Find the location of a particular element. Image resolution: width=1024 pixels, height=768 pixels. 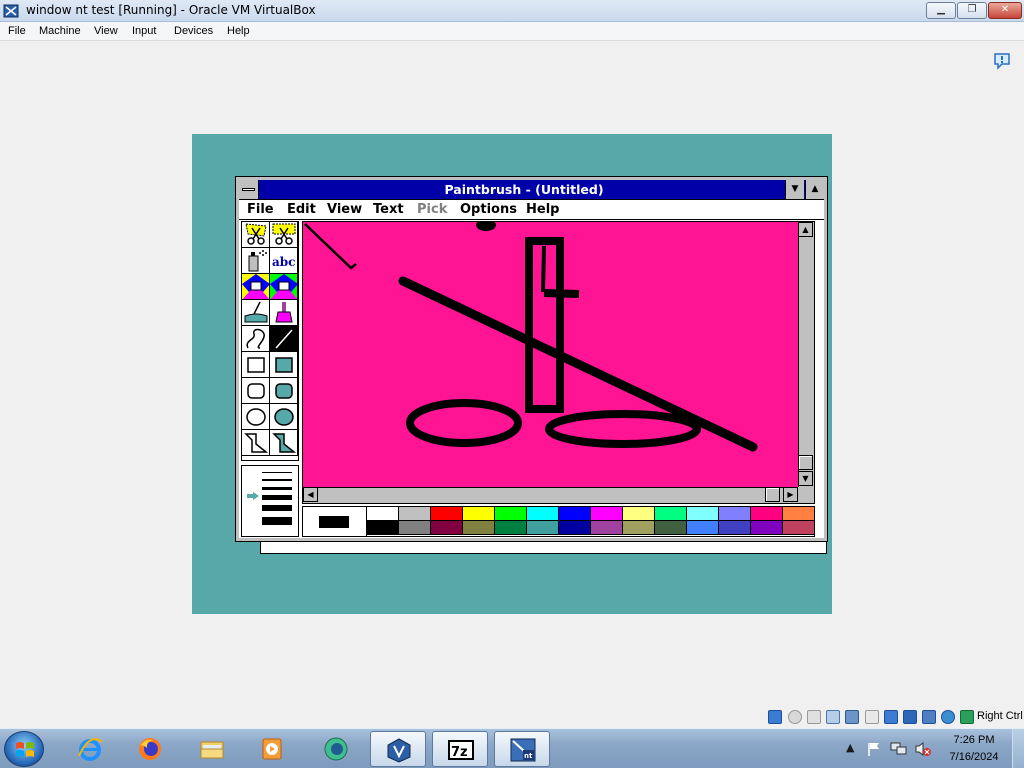

menu-view: View is located at coordinates (106, 31).